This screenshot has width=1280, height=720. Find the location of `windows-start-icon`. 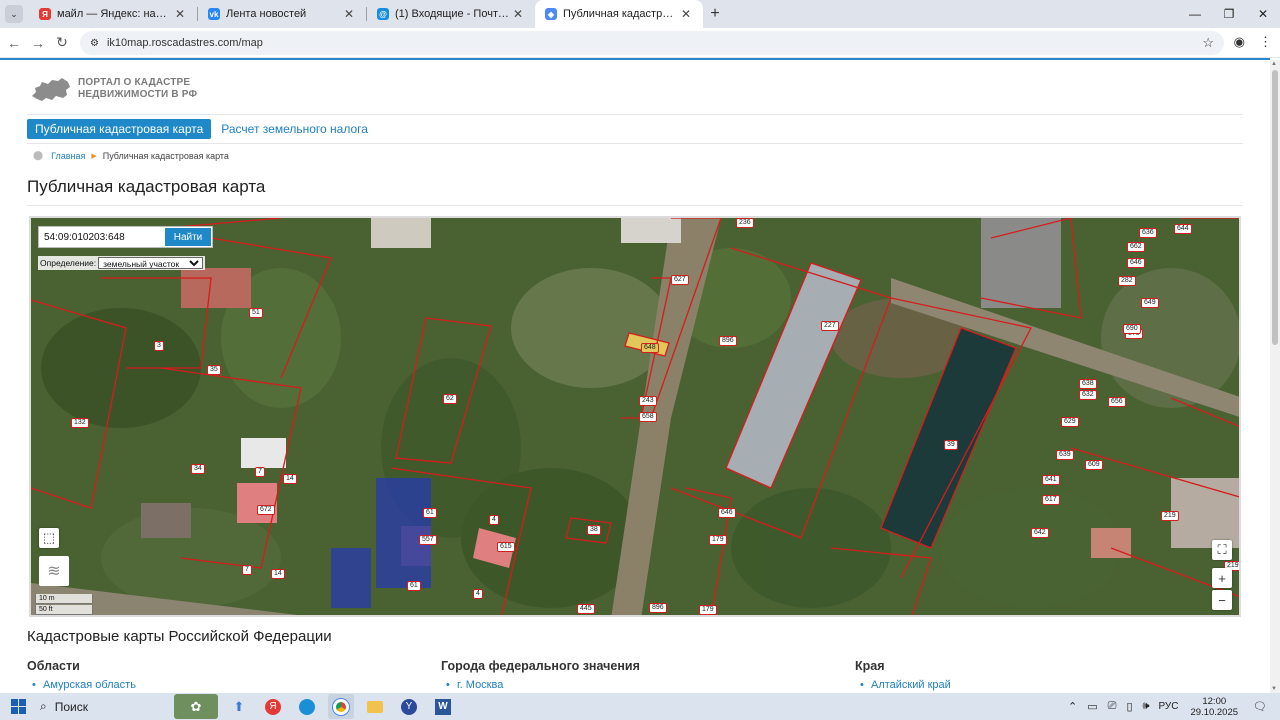

windows-start-icon is located at coordinates (18, 706).